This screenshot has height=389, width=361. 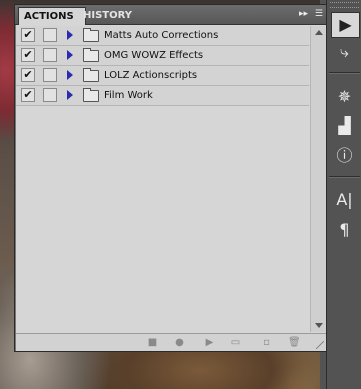 What do you see at coordinates (345, 25) in the screenshot?
I see `actions-icon: ▶` at bounding box center [345, 25].